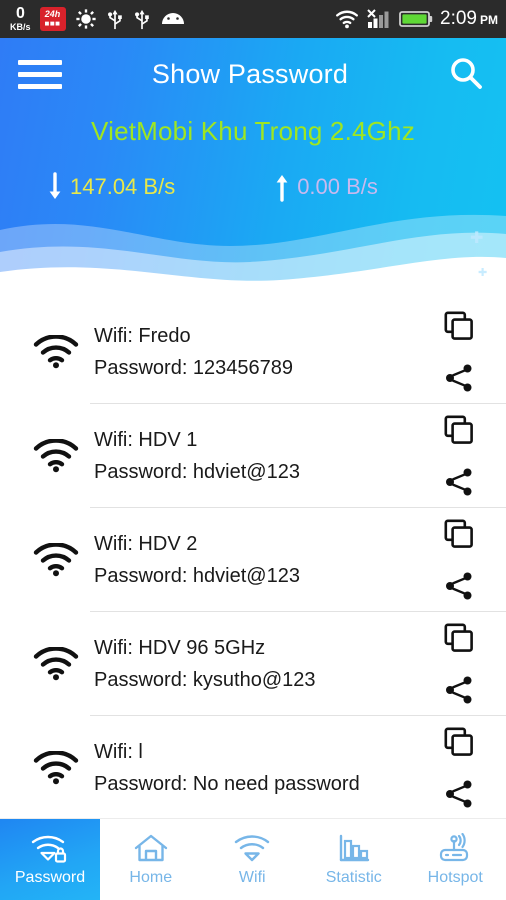  What do you see at coordinates (253, 257) in the screenshot?
I see `wave-decoration` at bounding box center [253, 257].